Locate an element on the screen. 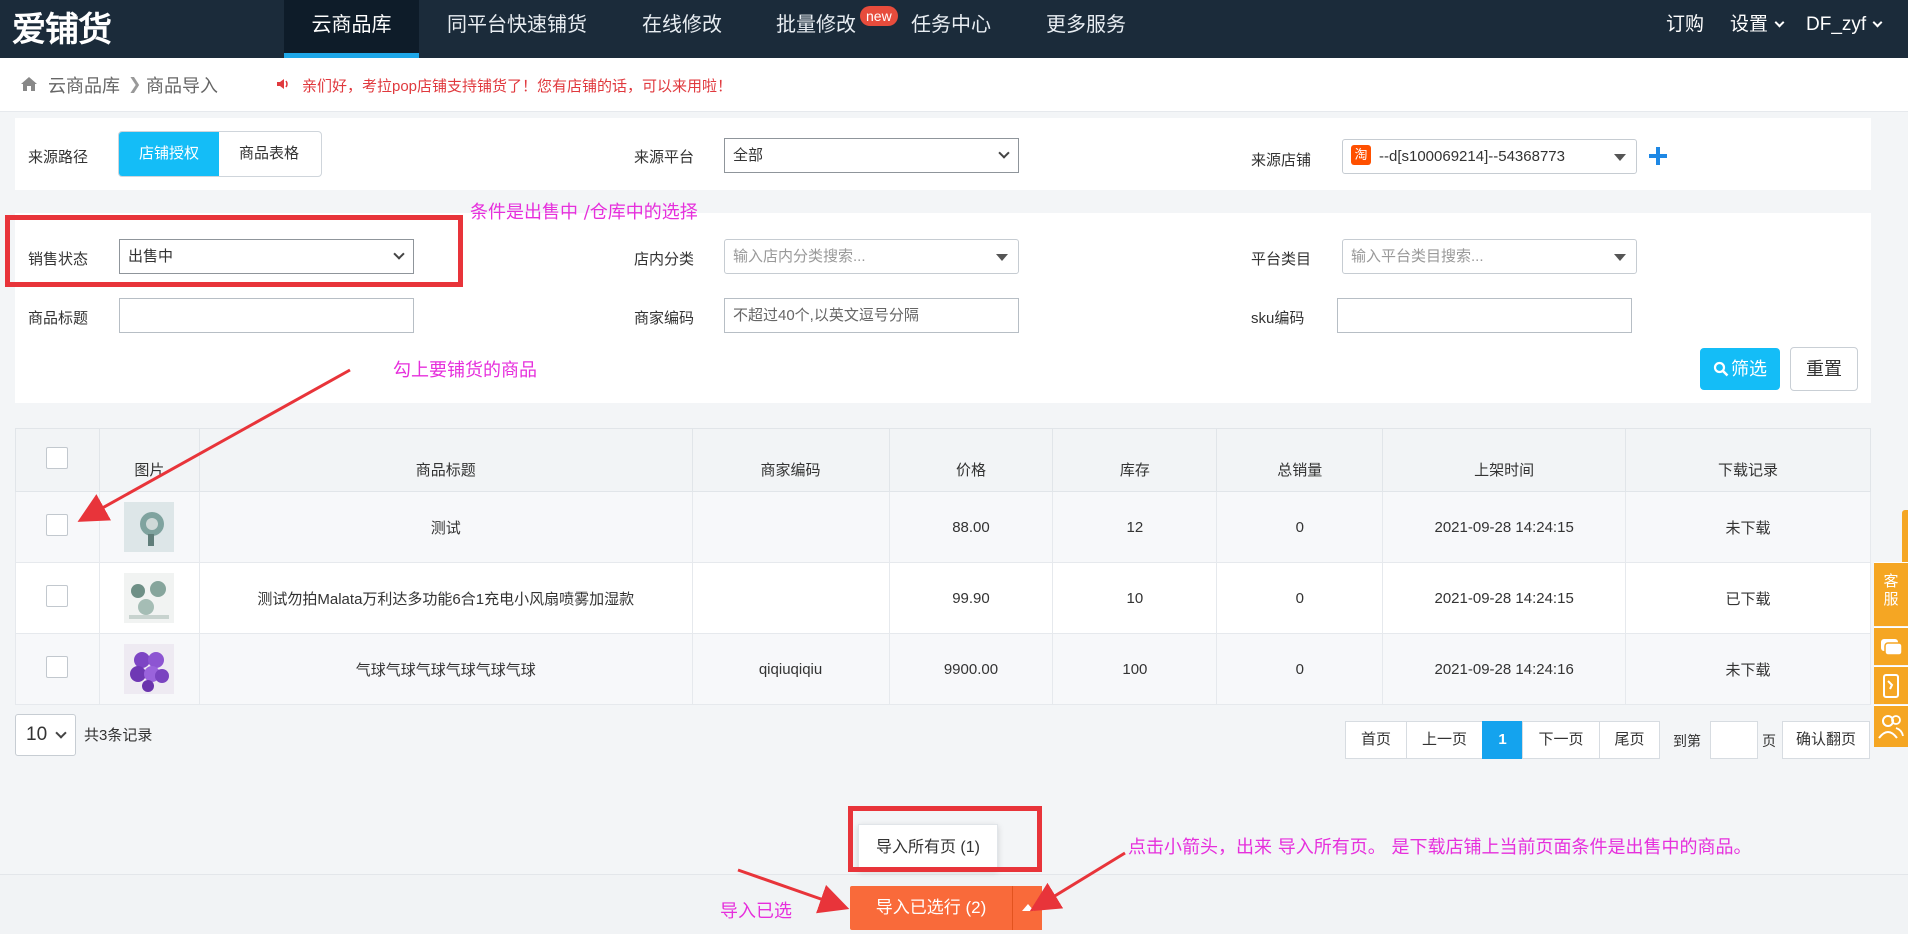 The height and width of the screenshot is (934, 1908). arrow-to-dropdown-toggle is located at coordinates (1077, 881).